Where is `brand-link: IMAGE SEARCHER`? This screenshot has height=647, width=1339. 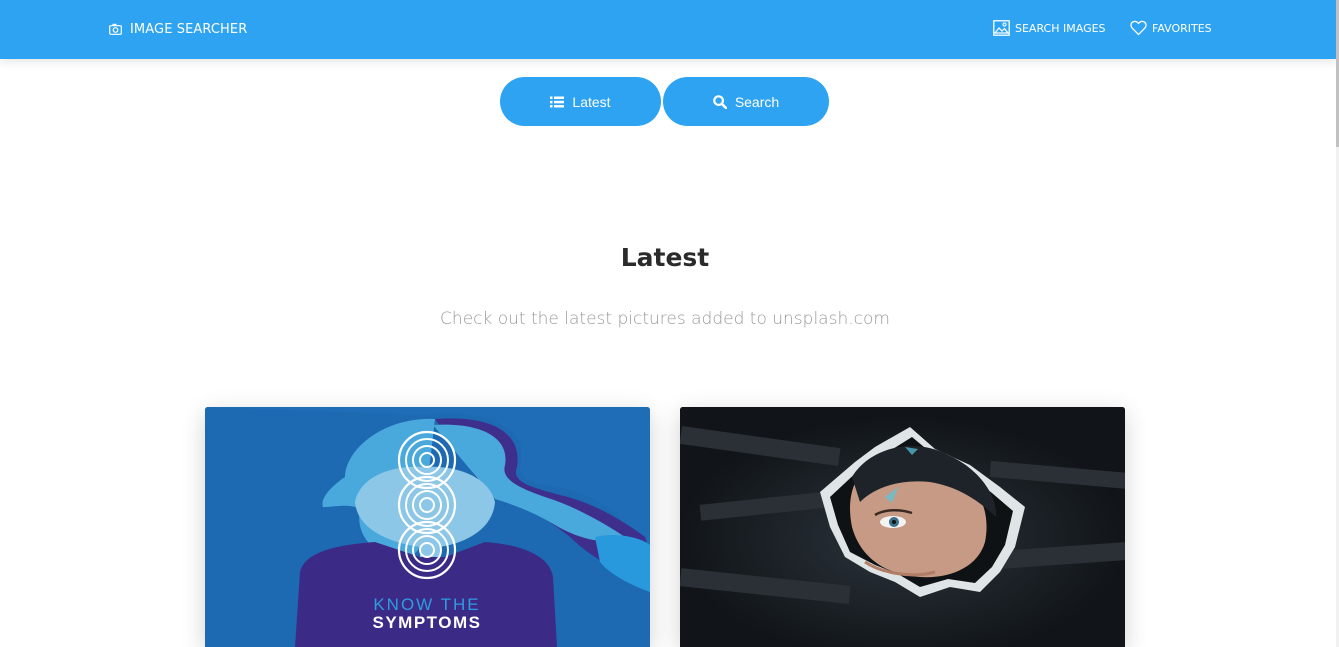
brand-link: IMAGE SEARCHER is located at coordinates (178, 29).